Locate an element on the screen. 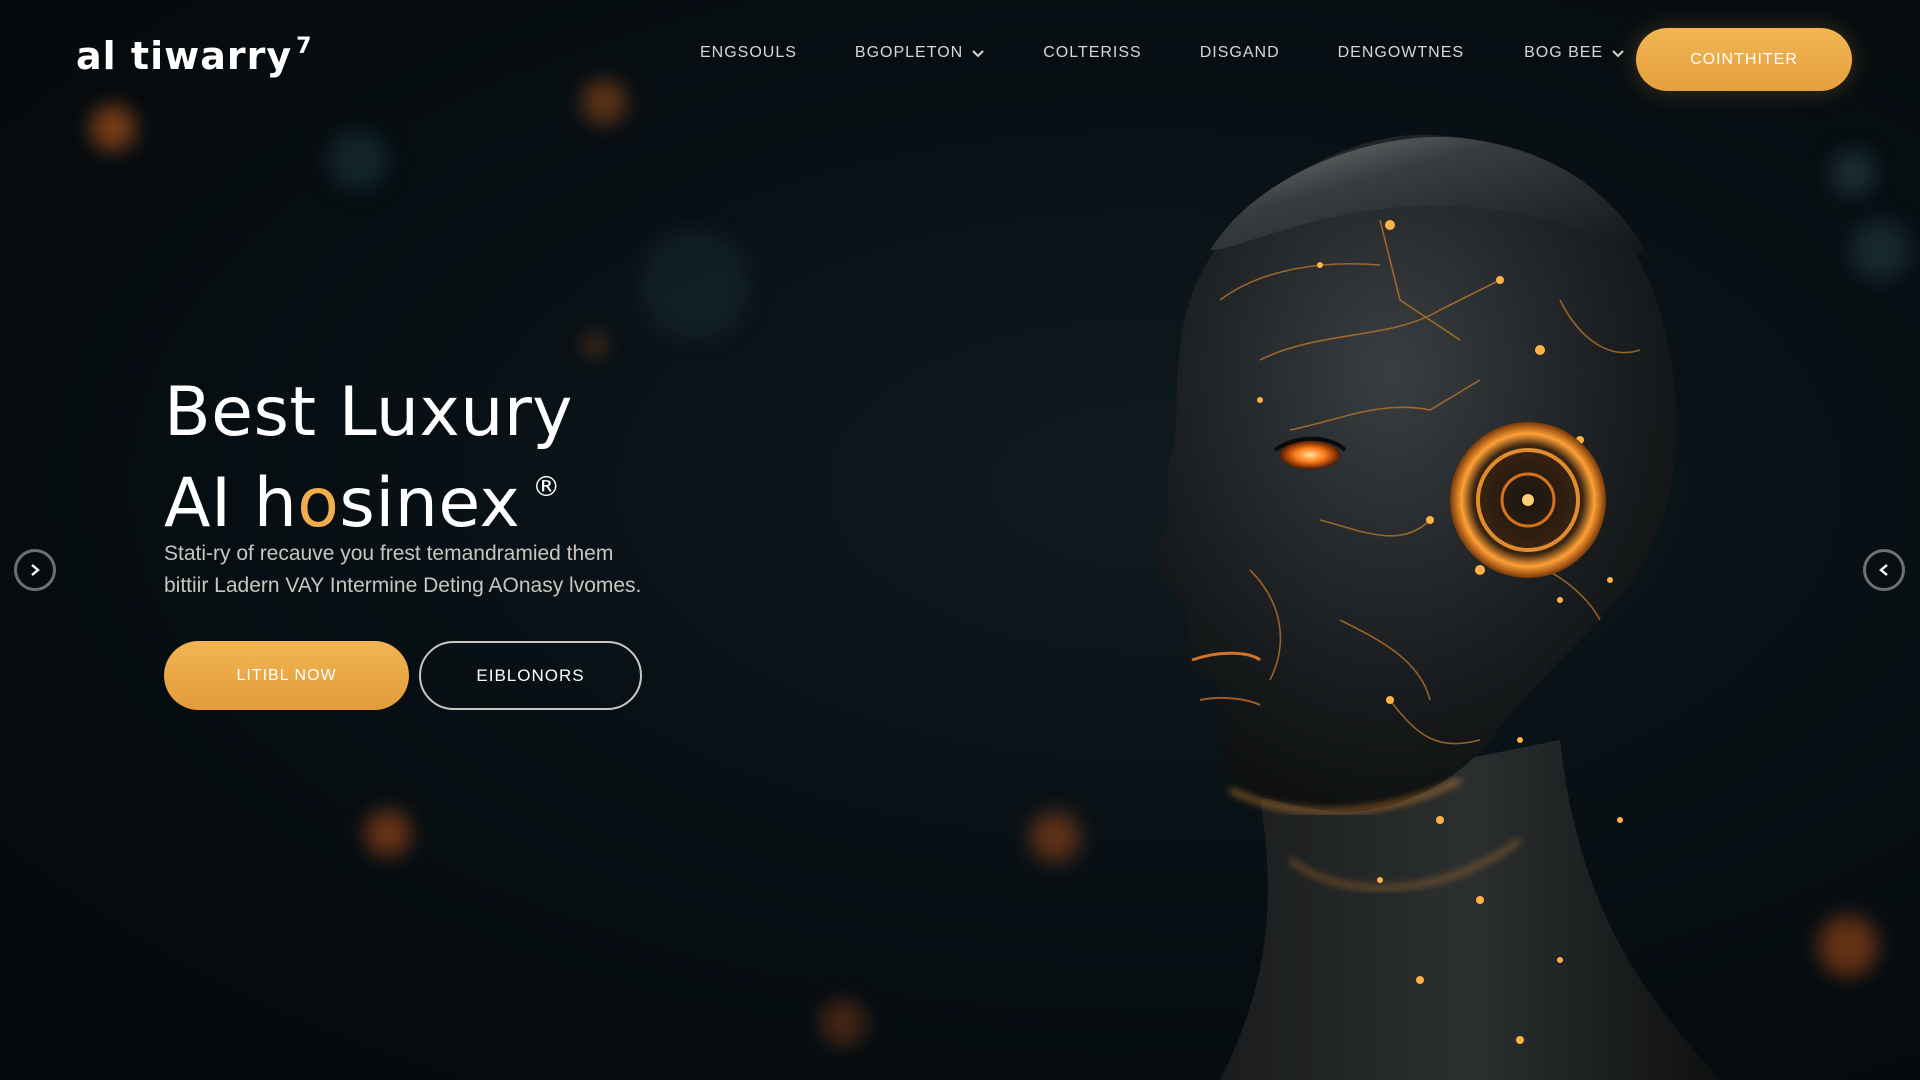 Image resolution: width=1920 pixels, height=1080 pixels. hero-title: Best Luxury AI hosinex ® is located at coordinates (464, 458).